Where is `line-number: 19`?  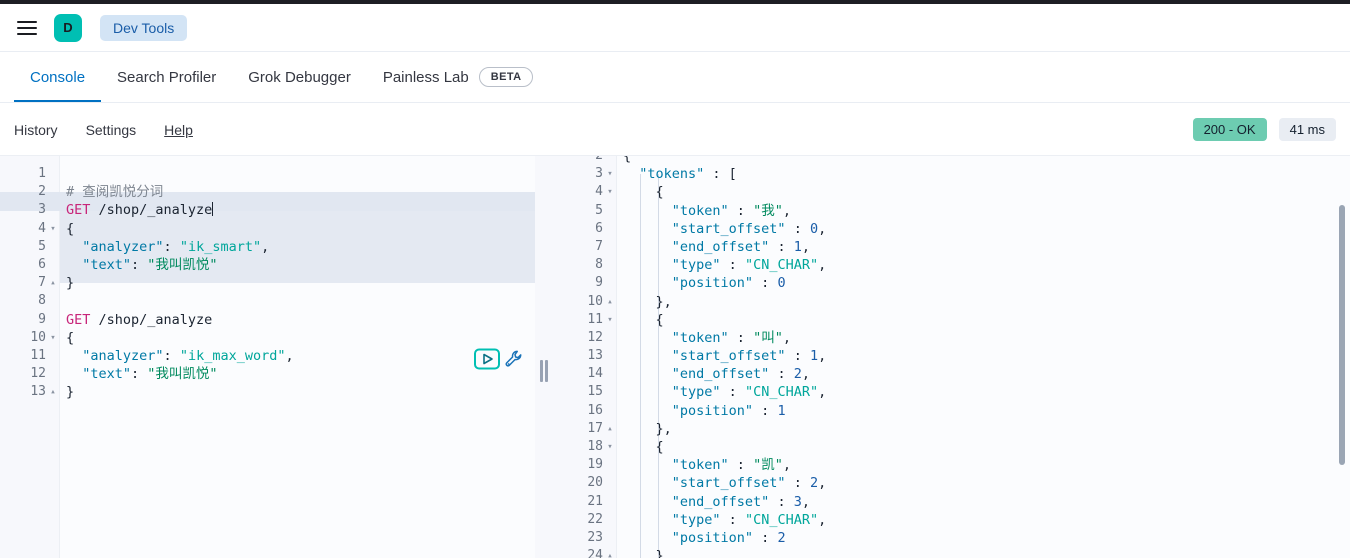
line-number: 19 is located at coordinates (595, 465).